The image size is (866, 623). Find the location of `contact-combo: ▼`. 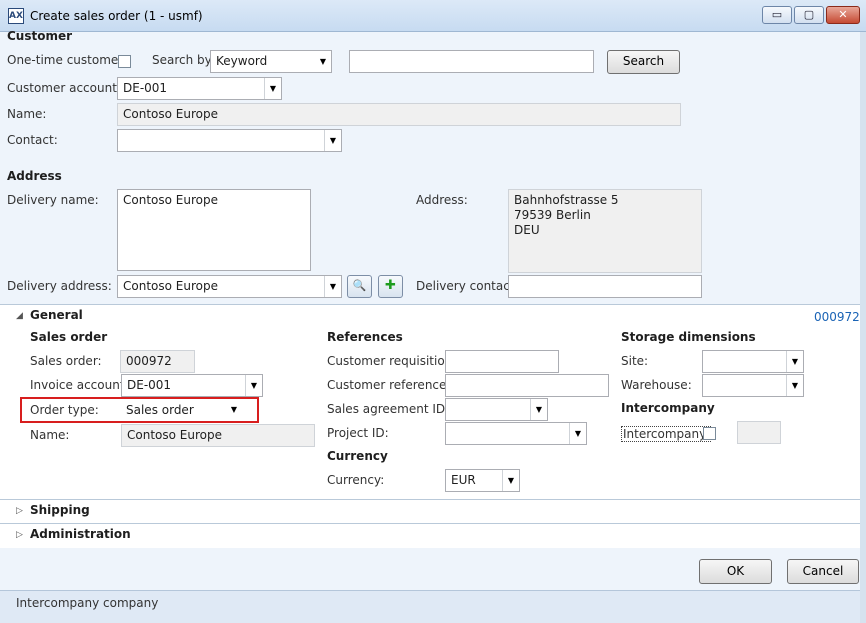

contact-combo: ▼ is located at coordinates (229, 140).